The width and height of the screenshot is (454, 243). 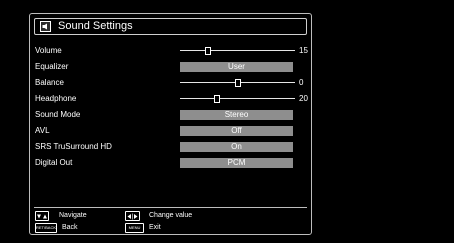 What do you see at coordinates (170, 207) in the screenshot?
I see `footer-divider` at bounding box center [170, 207].